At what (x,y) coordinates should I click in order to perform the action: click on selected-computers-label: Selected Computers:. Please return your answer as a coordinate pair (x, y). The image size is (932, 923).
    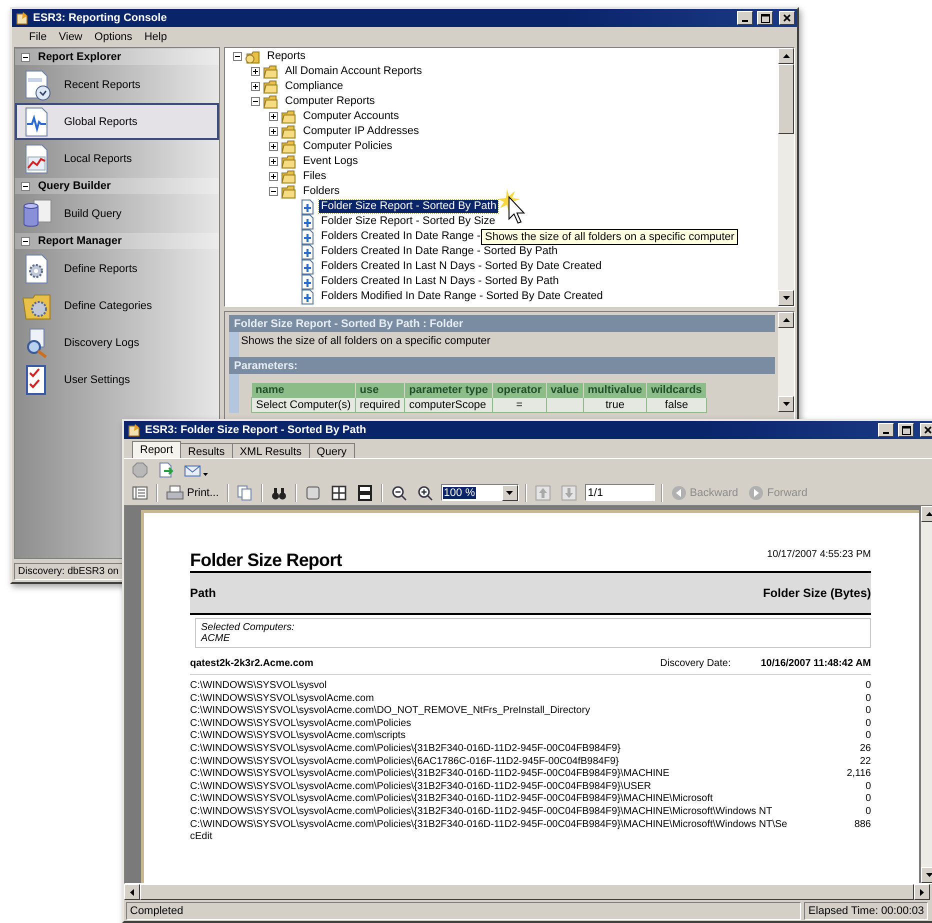
    Looking at the image, I should click on (248, 627).